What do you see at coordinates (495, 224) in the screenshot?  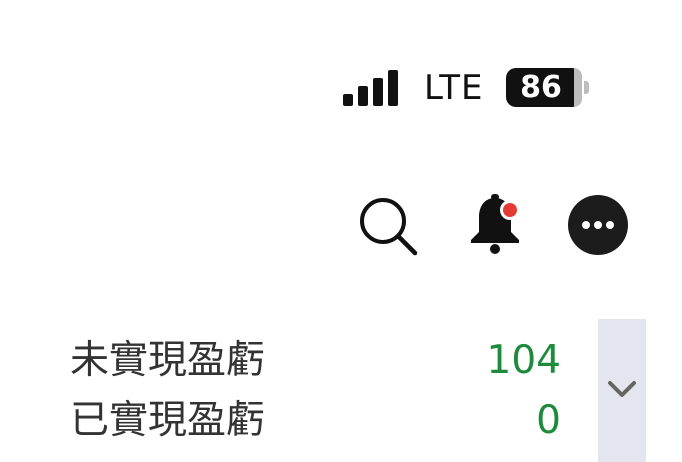 I see `bell-icon` at bounding box center [495, 224].